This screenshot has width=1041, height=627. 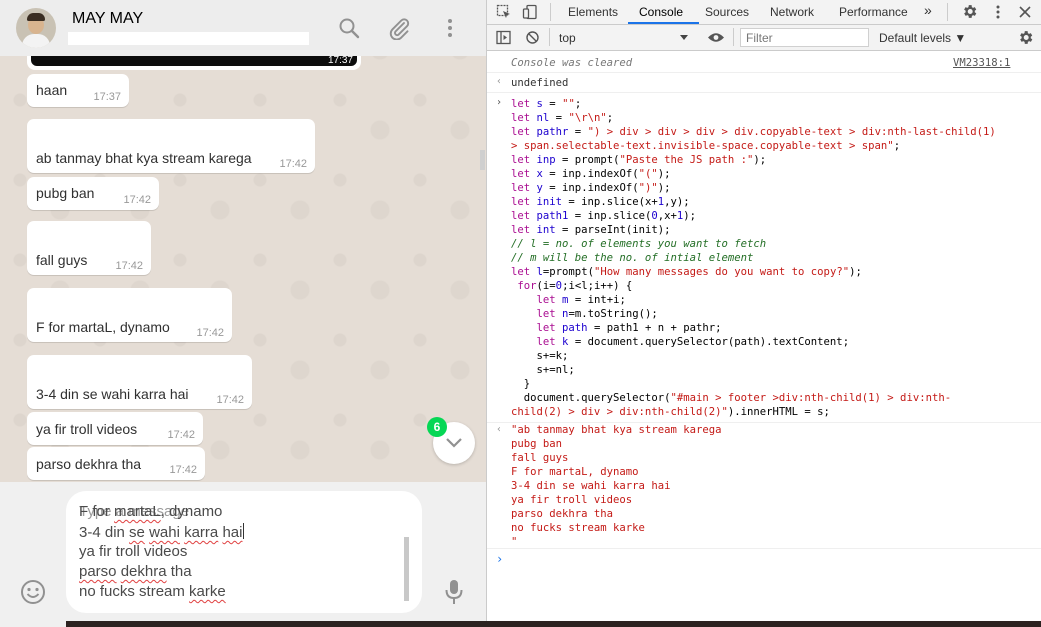 What do you see at coordinates (36, 28) in the screenshot?
I see `avatar` at bounding box center [36, 28].